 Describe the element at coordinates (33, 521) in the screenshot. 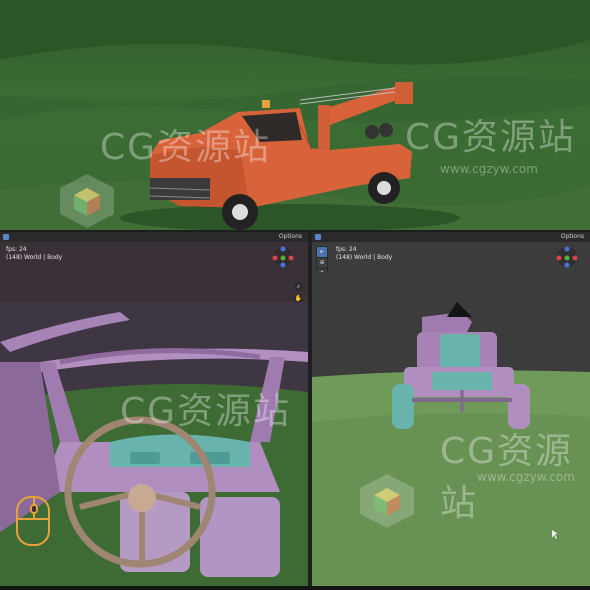

I see `mouse-hint-icon` at that location.